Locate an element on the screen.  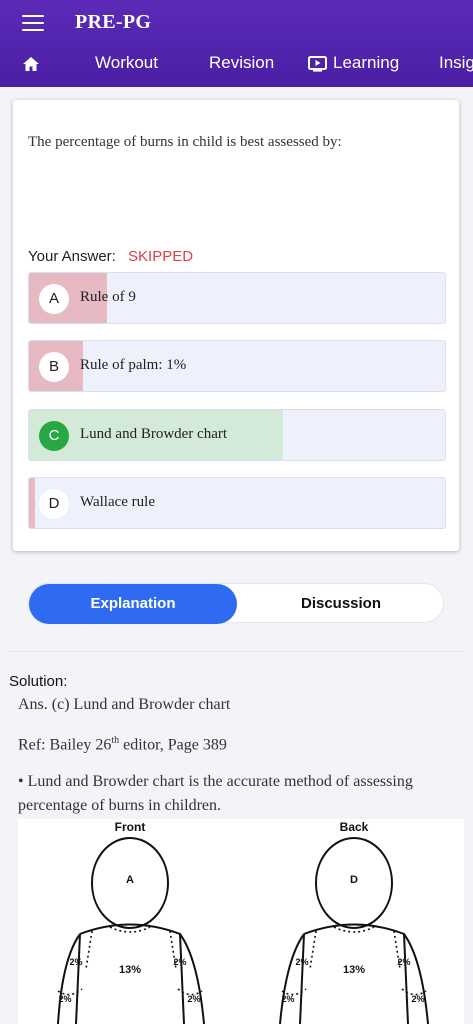
solution-reference: Ref: Bailey 26th editor, Page 389 is located at coordinates (122, 744).